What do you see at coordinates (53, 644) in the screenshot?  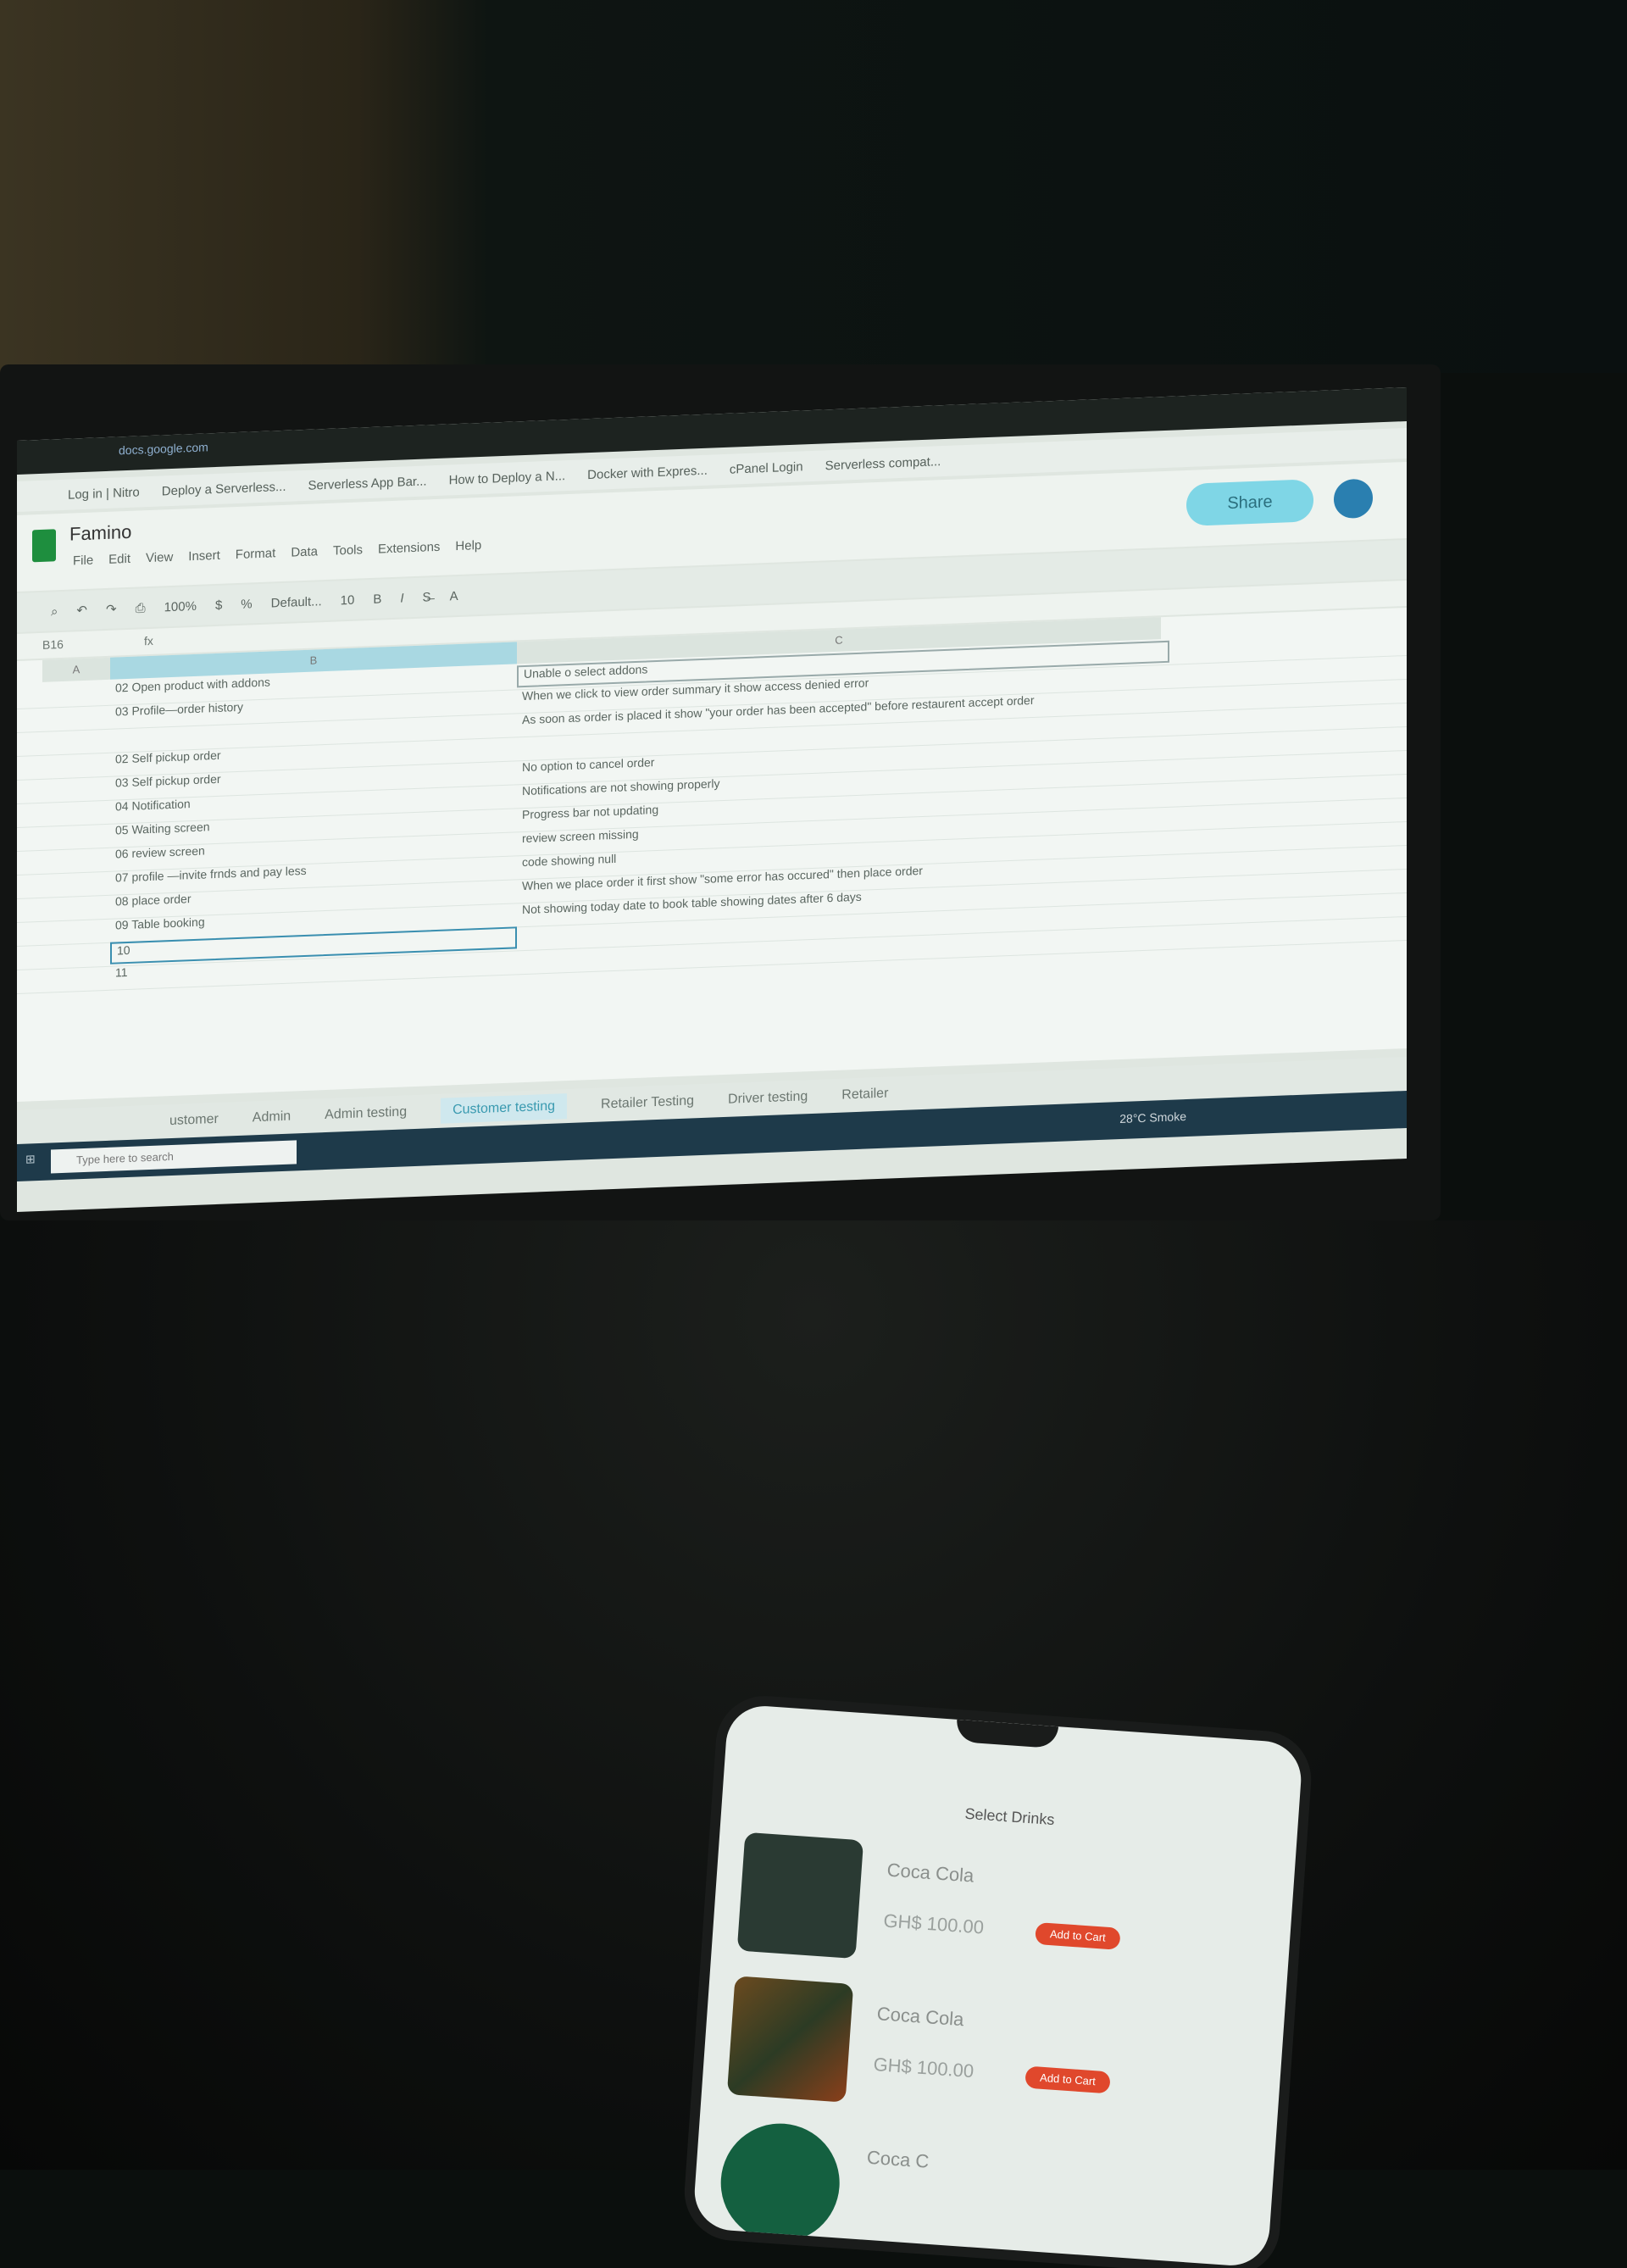 I see `name-box: B16` at bounding box center [53, 644].